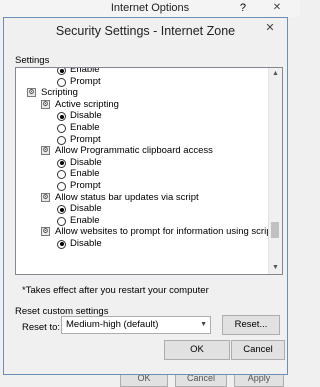 The width and height of the screenshot is (320, 387). I want to click on tree-item-label: Allow status bar updates via script, so click(127, 197).